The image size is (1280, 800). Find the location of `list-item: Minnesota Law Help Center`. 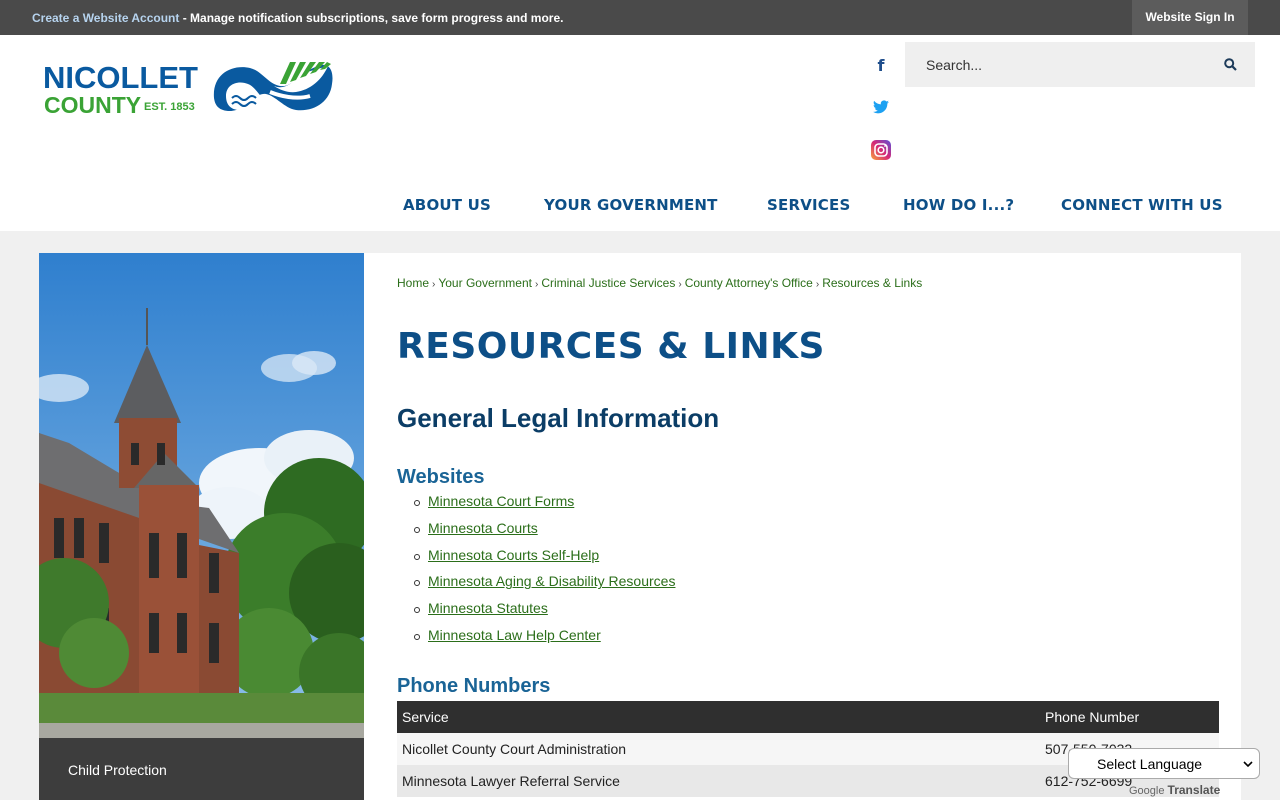

list-item: Minnesota Law Help Center is located at coordinates (544, 640).